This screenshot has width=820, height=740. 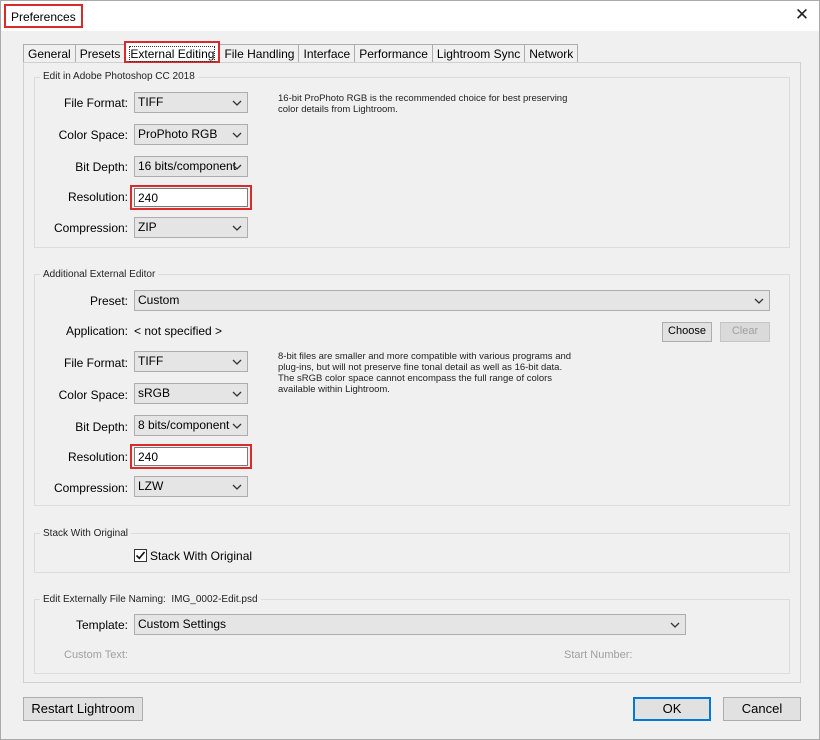 I want to click on ps-bit-depth-value: 16 bits/component, so click(x=187, y=166).